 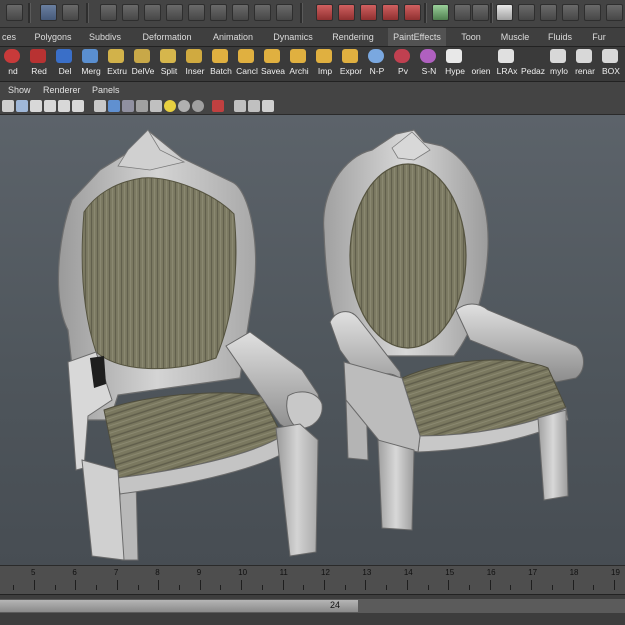 I want to click on hierarchy-mode-icon, so click(x=48, y=12).